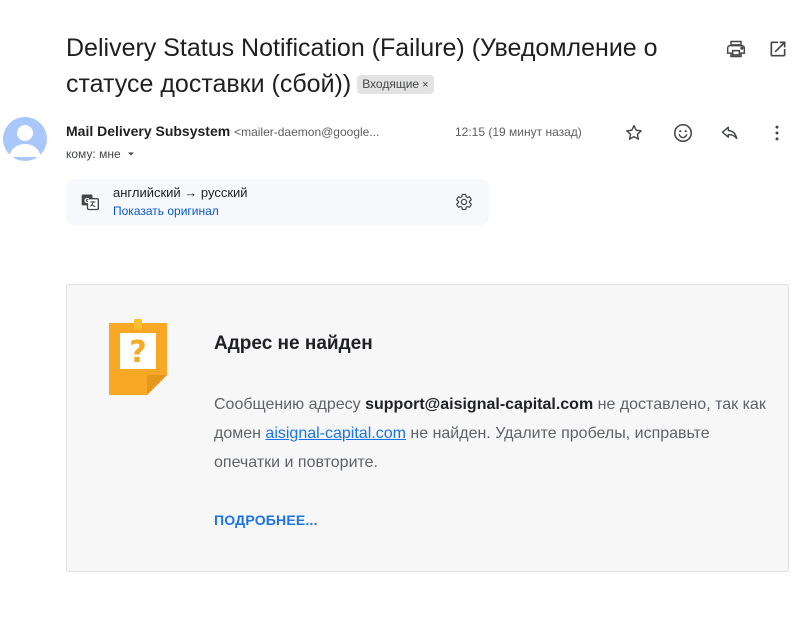 The image size is (805, 628). Describe the element at coordinates (778, 49) in the screenshot. I see `open-in-new-window-icon` at that location.